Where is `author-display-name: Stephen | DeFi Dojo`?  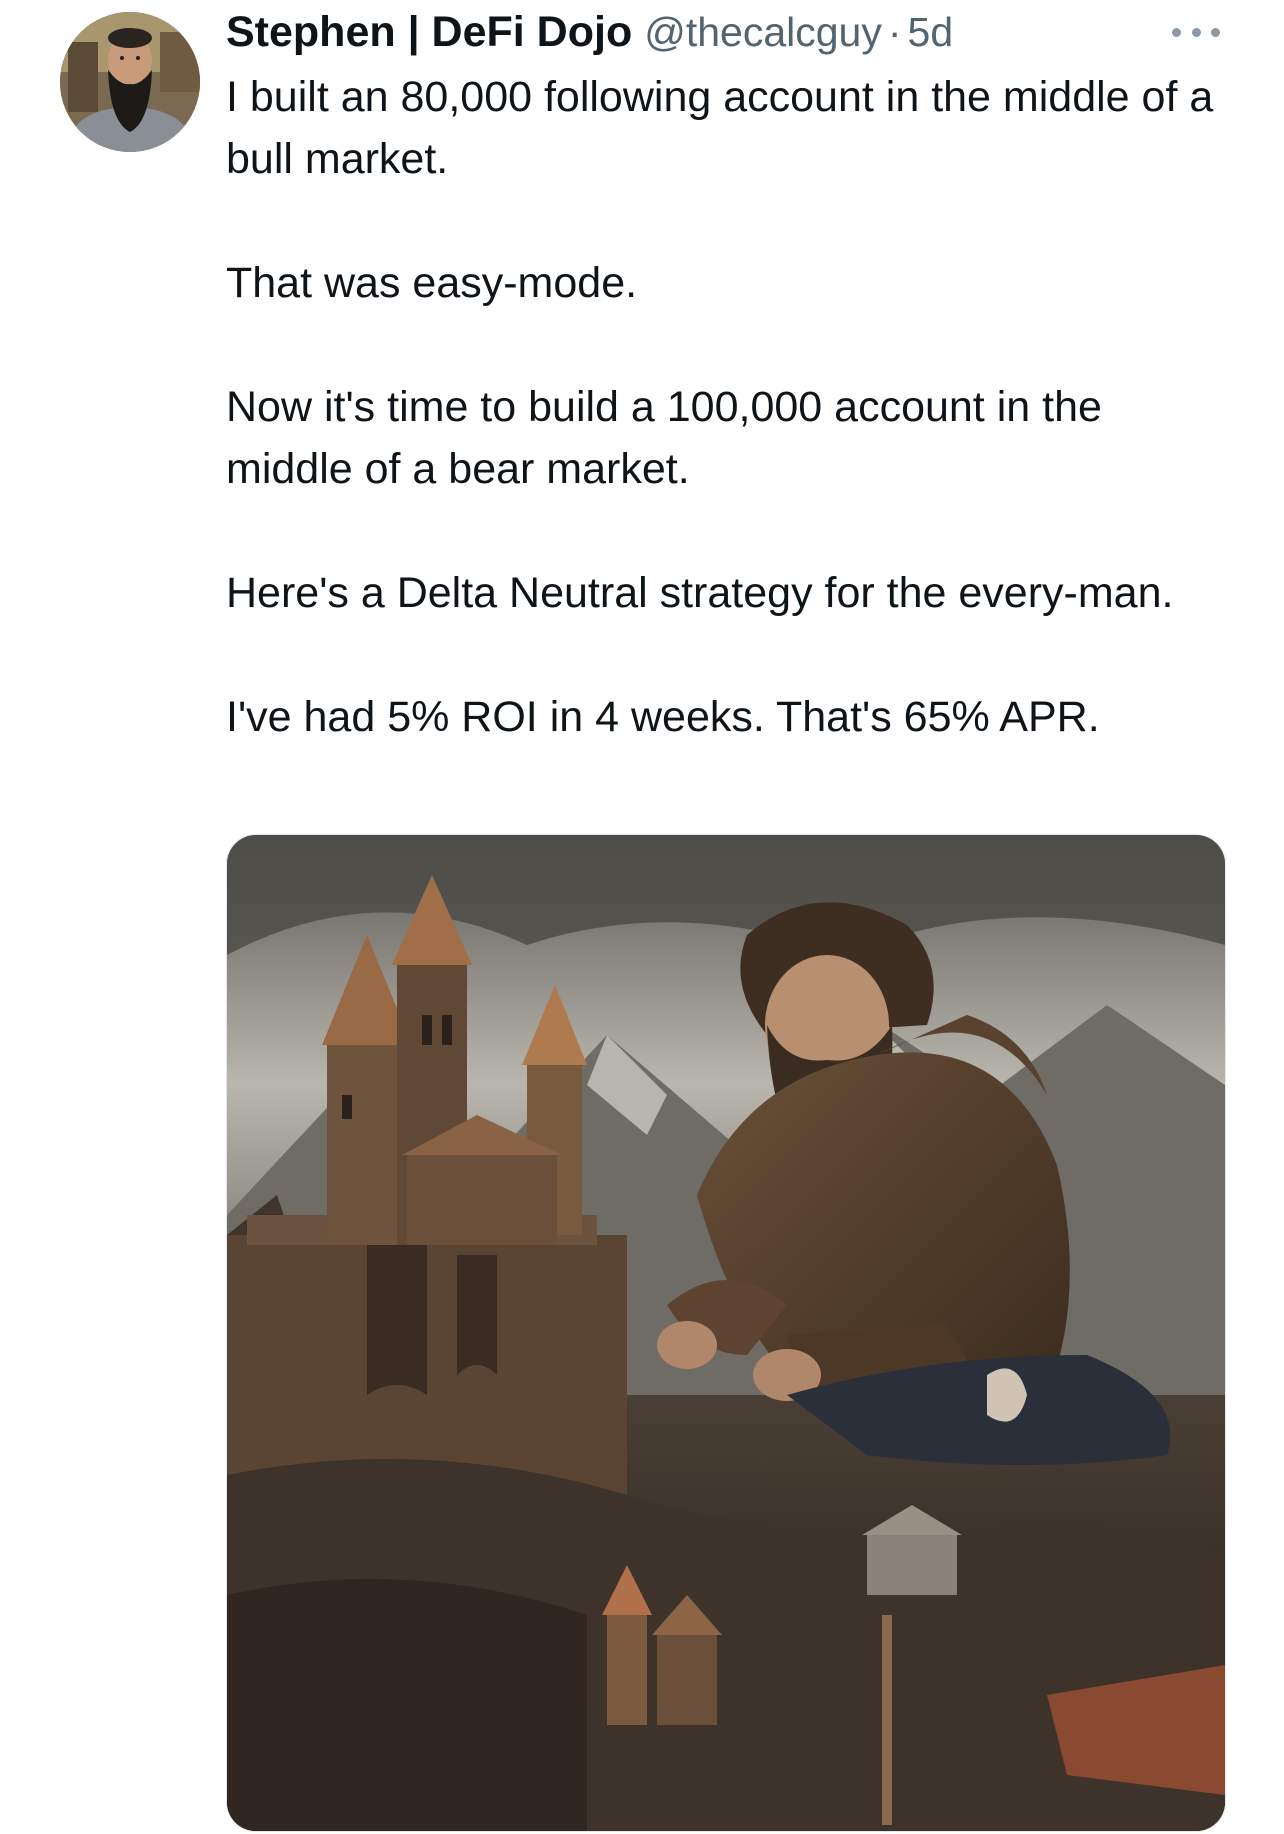
author-display-name: Stephen | DeFi Dojo is located at coordinates (429, 32).